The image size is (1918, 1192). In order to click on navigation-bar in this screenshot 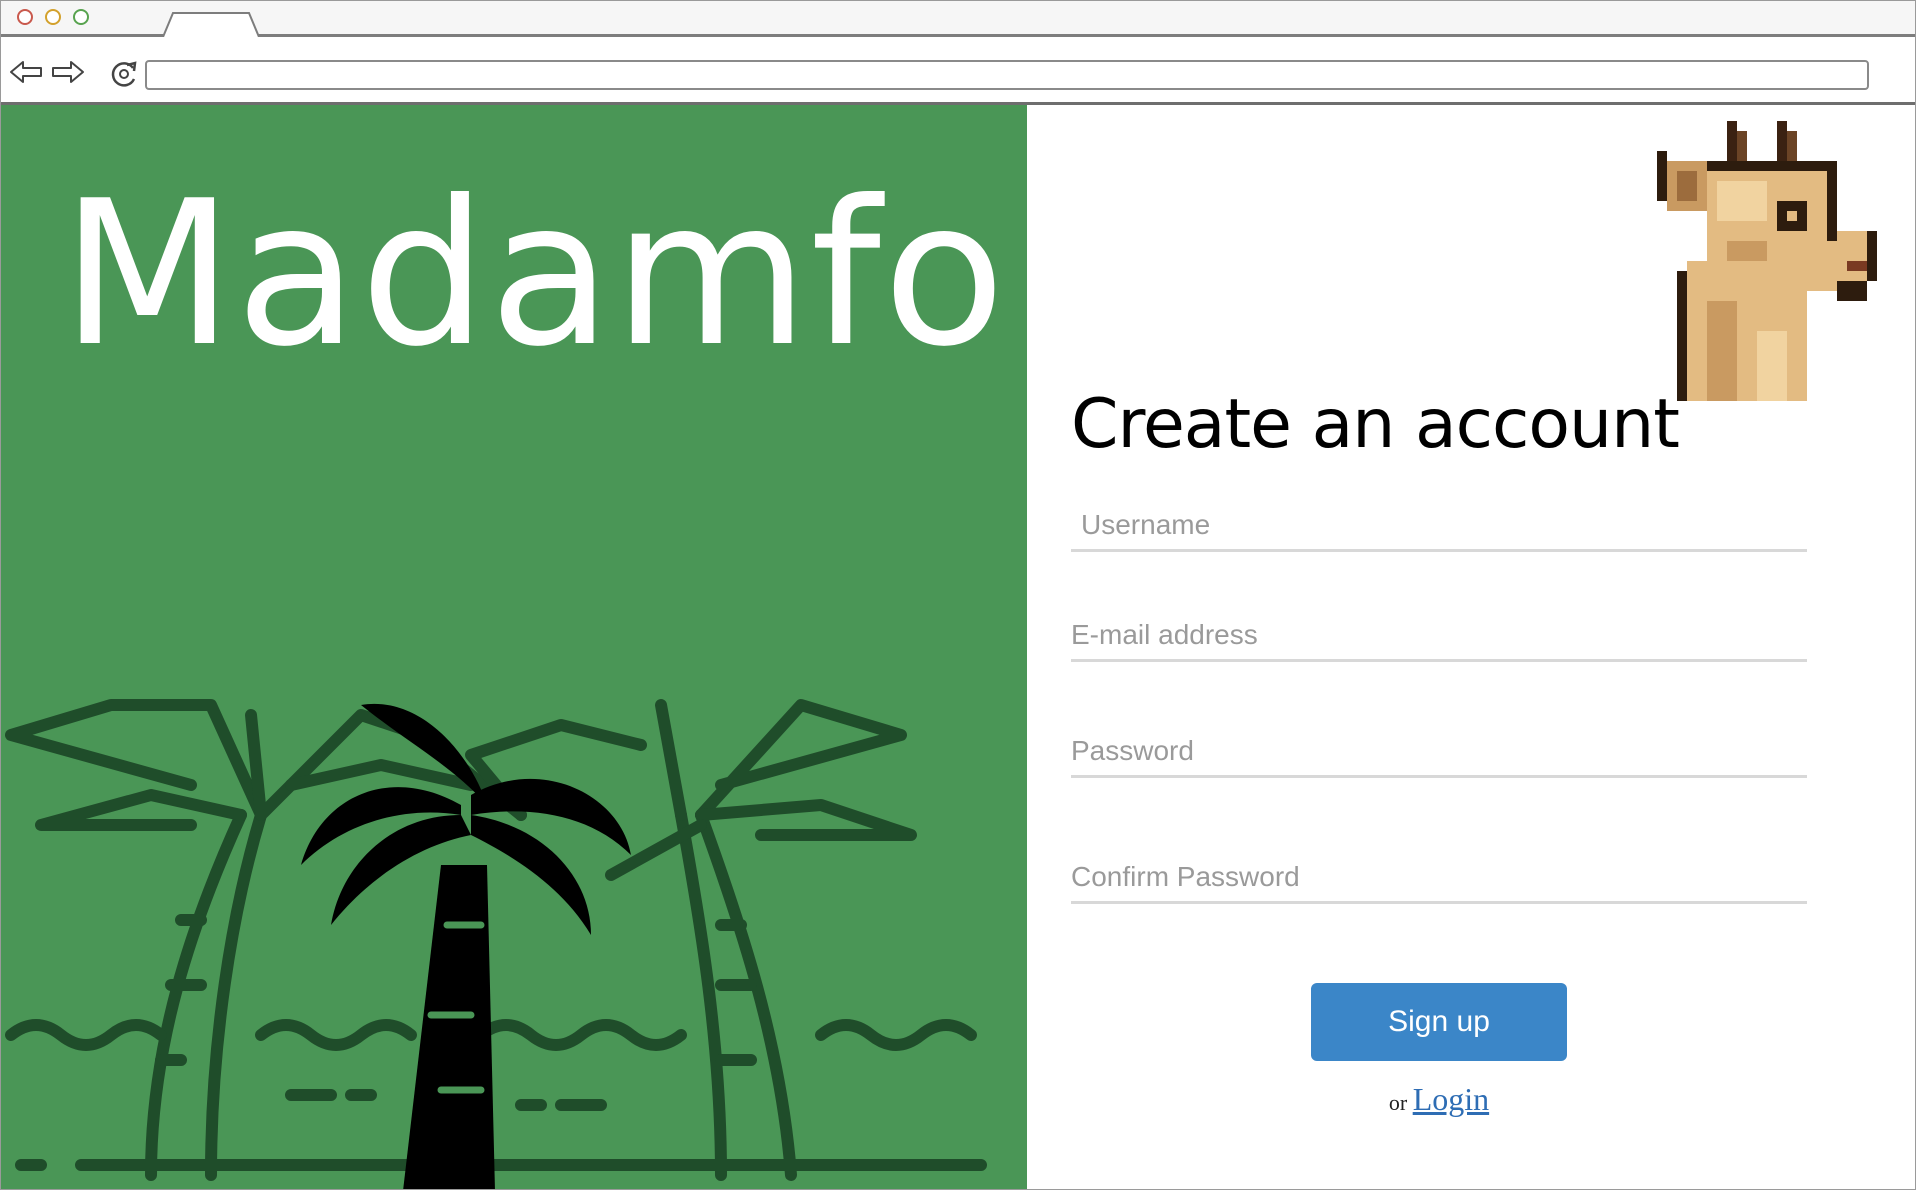, I will do `click(958, 71)`.